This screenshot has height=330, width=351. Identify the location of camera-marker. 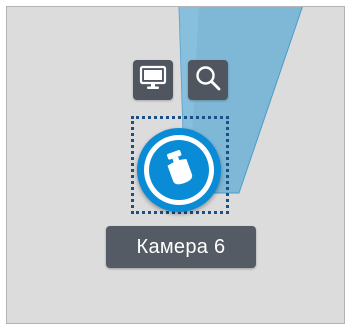
(179, 170).